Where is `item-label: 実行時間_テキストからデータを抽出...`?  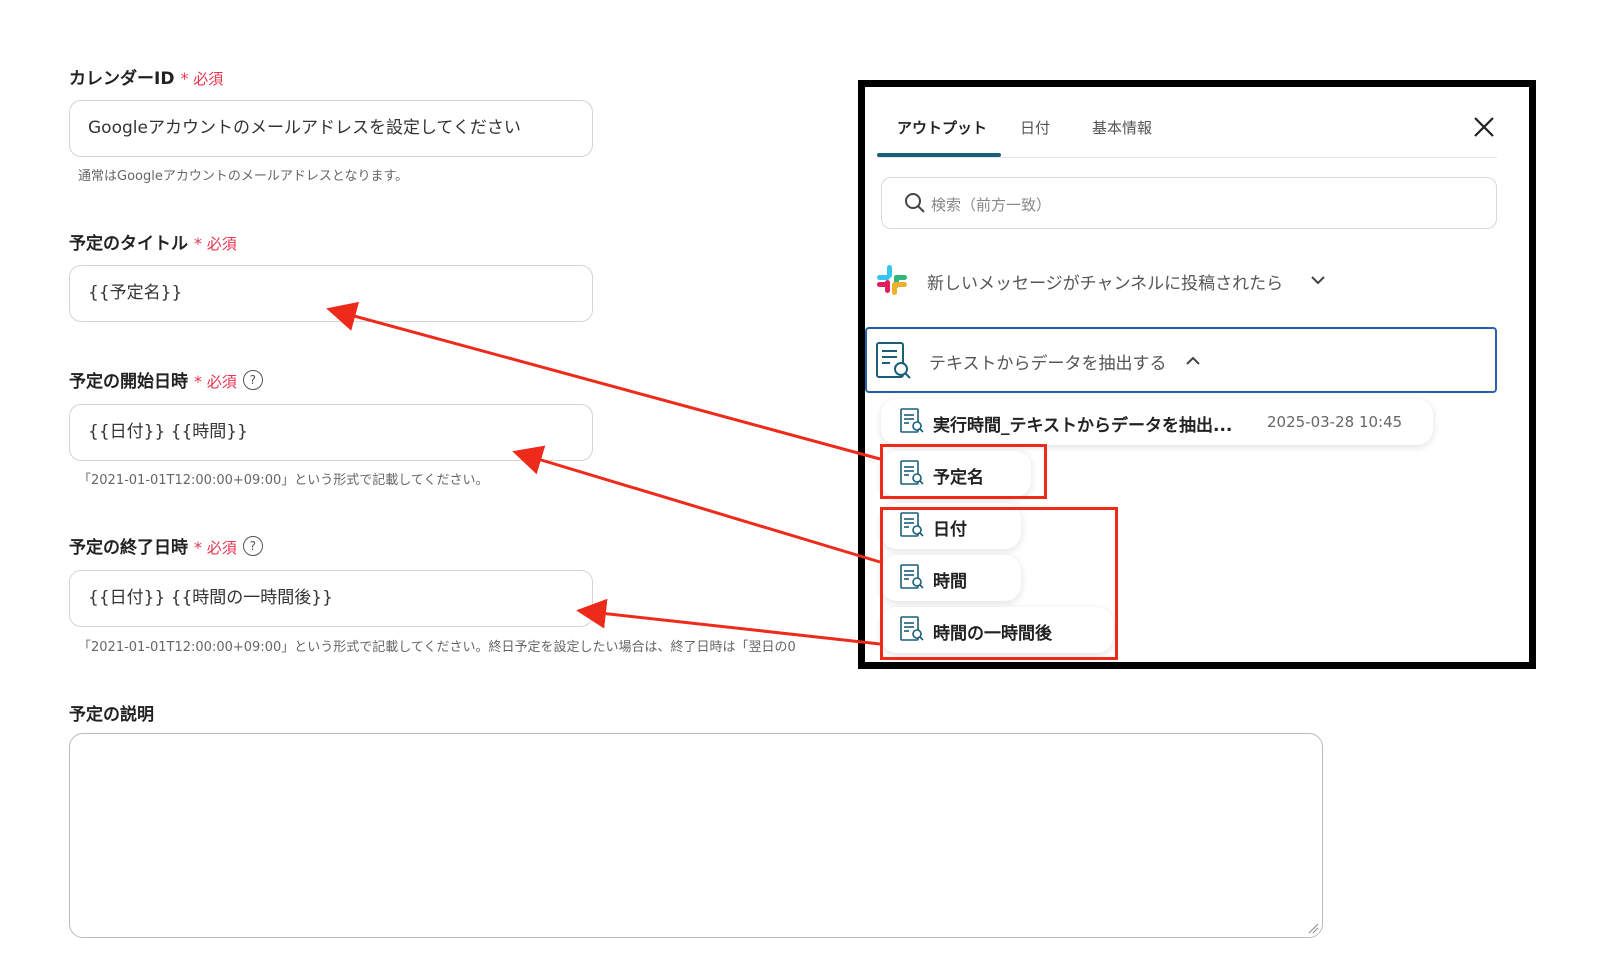 item-label: 実行時間_テキストからデータを抽出... is located at coordinates (1083, 426).